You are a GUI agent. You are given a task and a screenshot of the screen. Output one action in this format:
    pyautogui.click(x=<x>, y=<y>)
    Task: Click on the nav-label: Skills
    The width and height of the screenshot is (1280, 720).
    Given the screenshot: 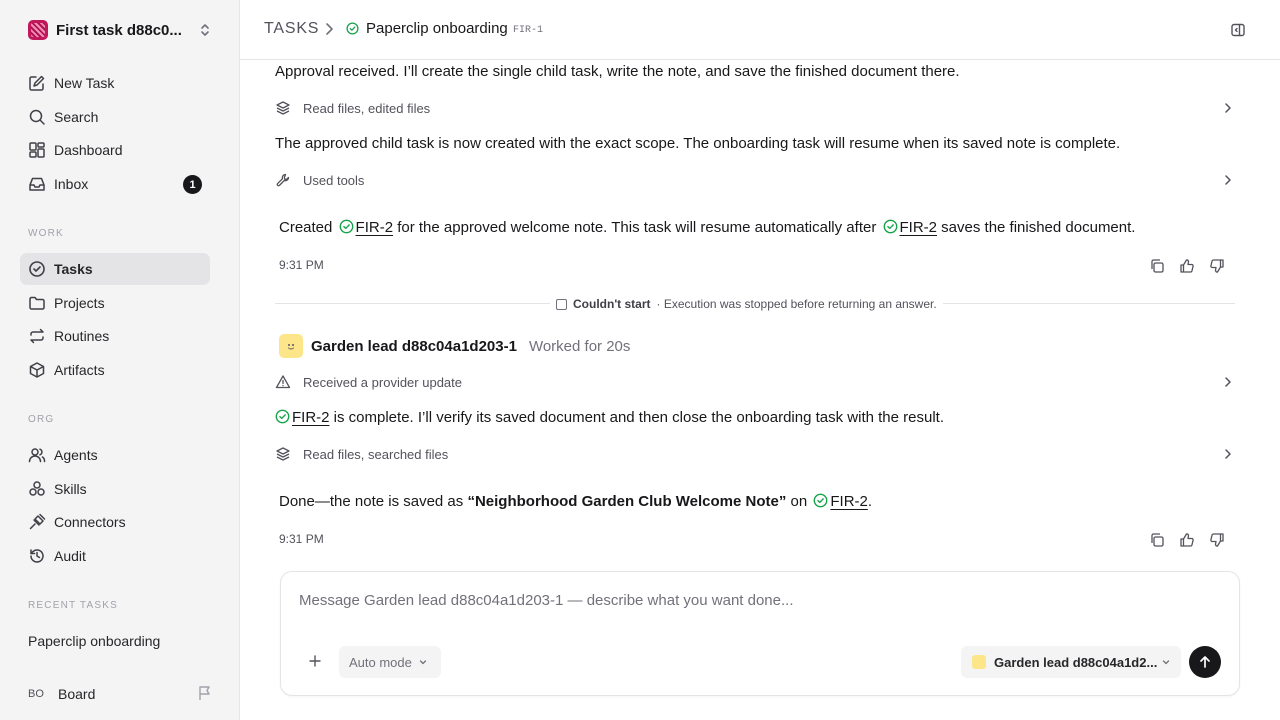 What is the action you would take?
    pyautogui.click(x=70, y=489)
    